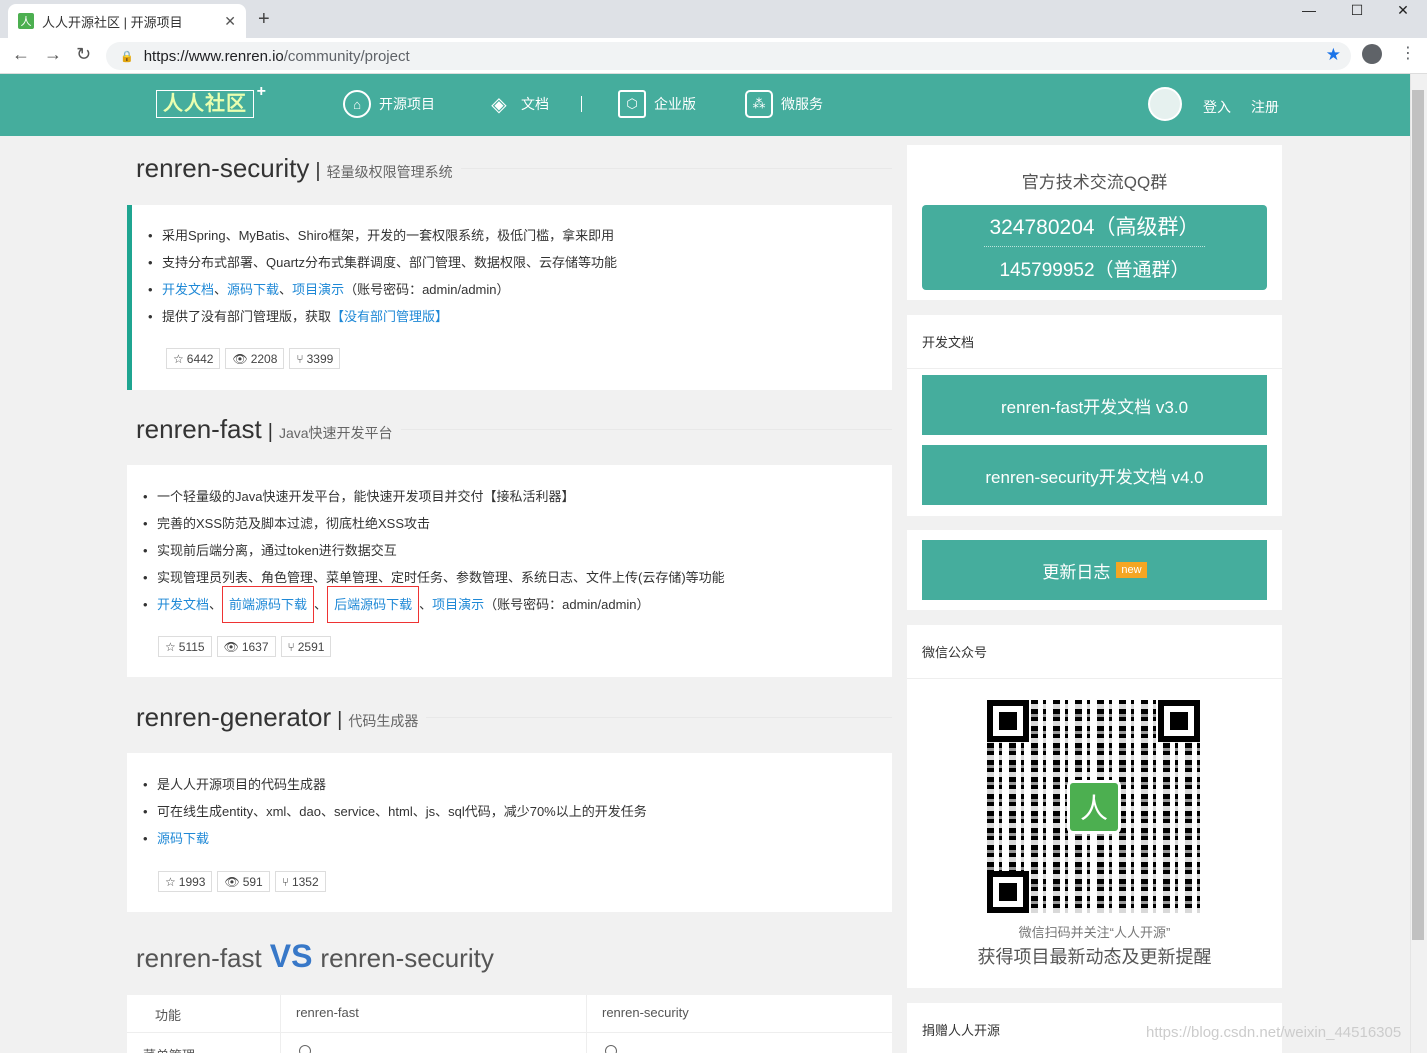 The image size is (1427, 1053). What do you see at coordinates (509, 1014) in the screenshot?
I see `table-header-row: 功能 renren-fast renren-security` at bounding box center [509, 1014].